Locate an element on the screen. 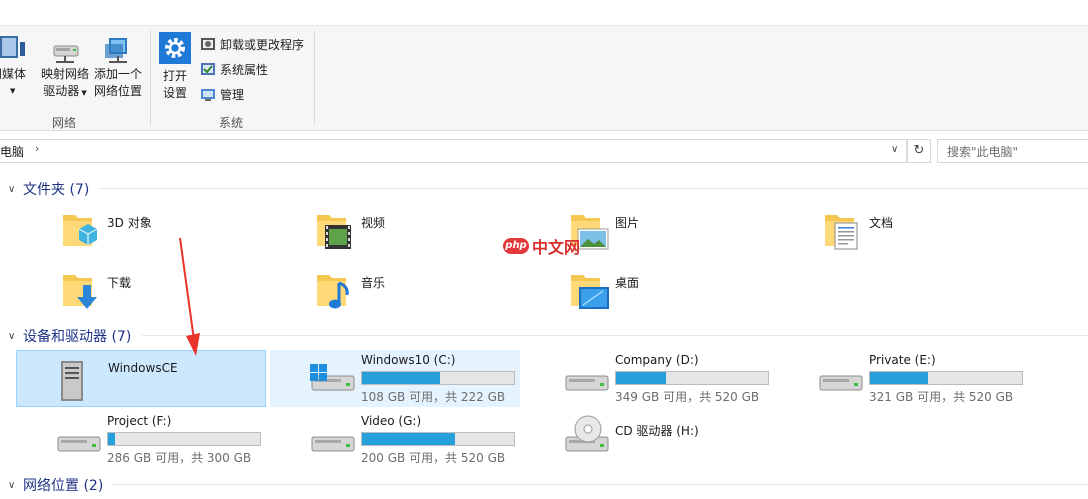 Image resolution: width=1088 pixels, height=499 pixels. media-server-icon is located at coordinates (12, 47).